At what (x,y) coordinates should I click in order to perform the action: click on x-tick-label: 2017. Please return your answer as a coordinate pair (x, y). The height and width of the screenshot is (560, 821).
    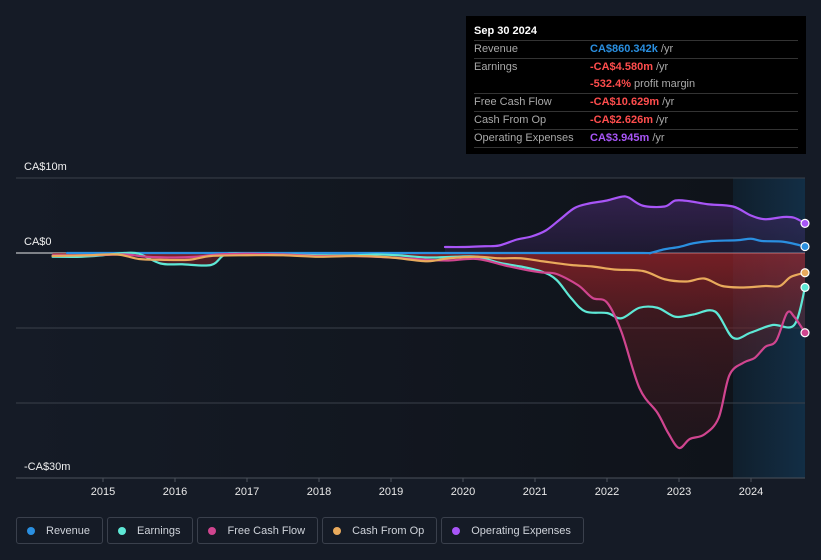
    Looking at the image, I should click on (247, 492).